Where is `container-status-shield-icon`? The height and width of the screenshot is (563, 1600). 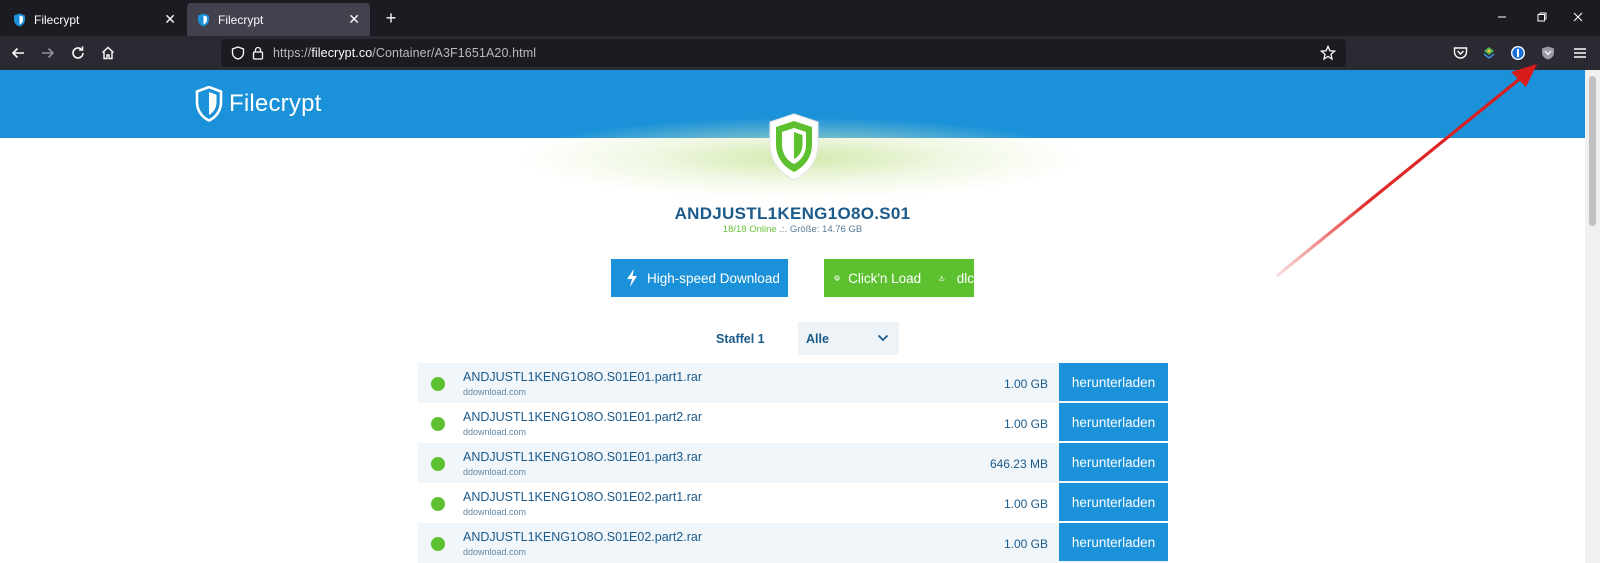 container-status-shield-icon is located at coordinates (794, 147).